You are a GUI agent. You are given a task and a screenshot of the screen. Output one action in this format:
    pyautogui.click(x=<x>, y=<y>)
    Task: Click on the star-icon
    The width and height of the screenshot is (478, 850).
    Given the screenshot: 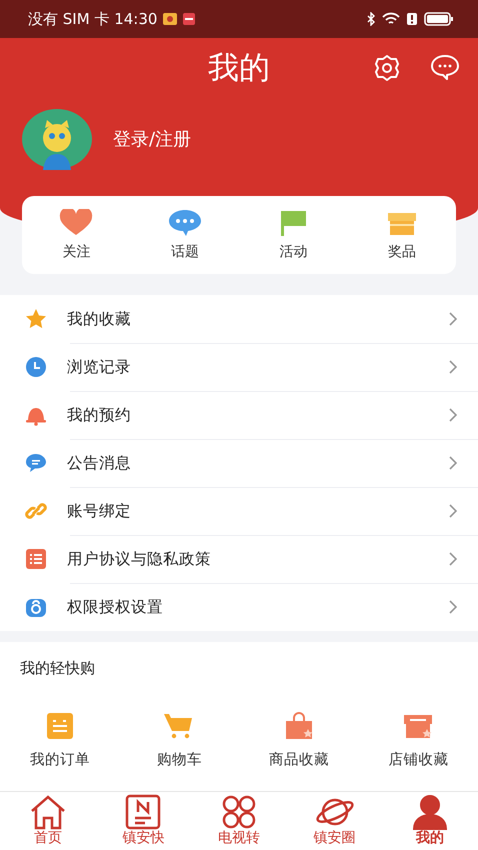 What is the action you would take?
    pyautogui.click(x=36, y=319)
    